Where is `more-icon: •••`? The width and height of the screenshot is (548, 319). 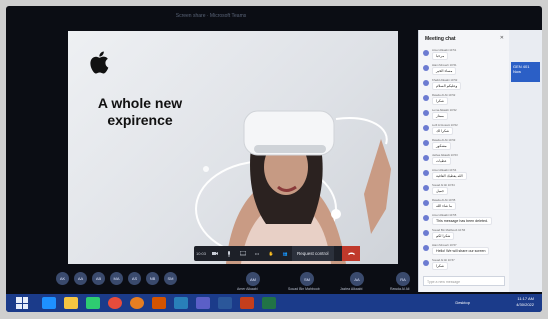 more-icon: ••• is located at coordinates (257, 253).